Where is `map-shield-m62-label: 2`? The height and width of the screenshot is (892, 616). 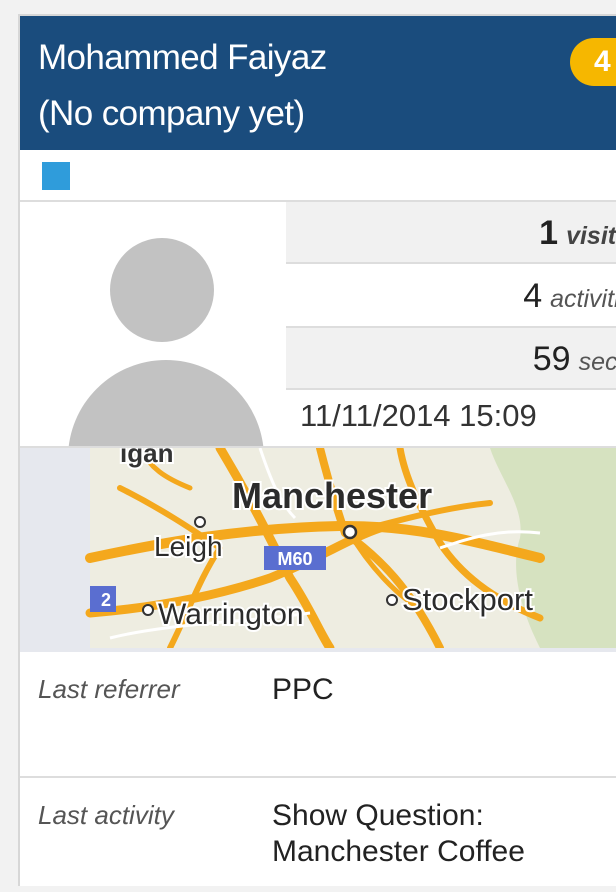
map-shield-m62-label: 2 is located at coordinates (106, 600).